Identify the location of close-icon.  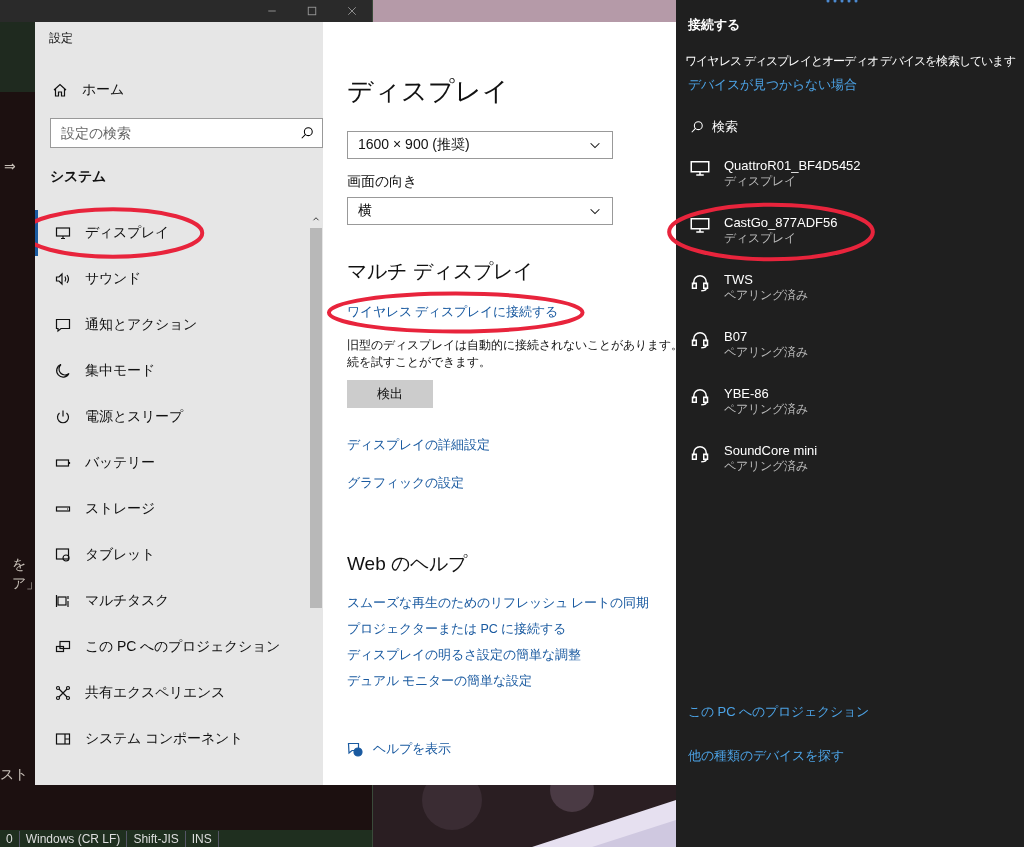
(352, 11).